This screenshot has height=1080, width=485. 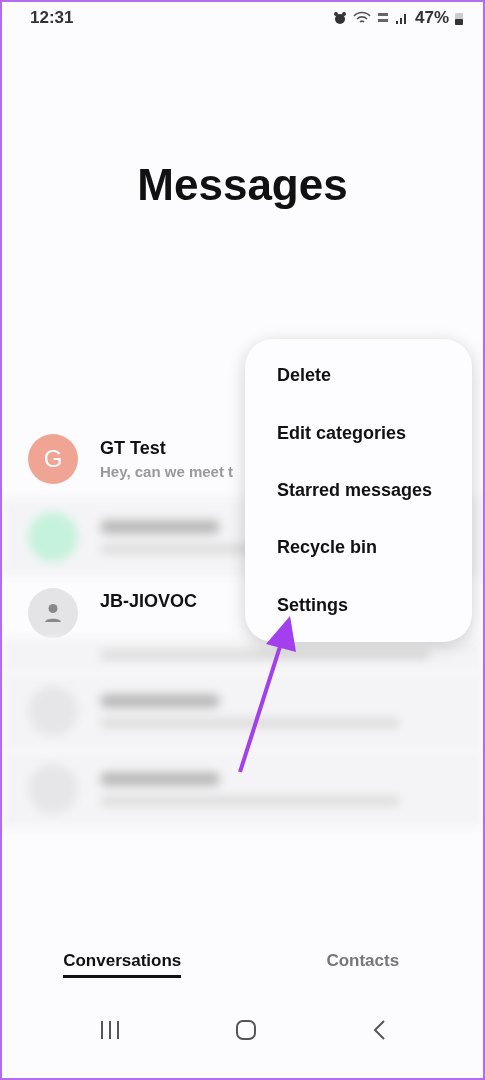 I want to click on battery-percentage: 47%, so click(x=431, y=18).